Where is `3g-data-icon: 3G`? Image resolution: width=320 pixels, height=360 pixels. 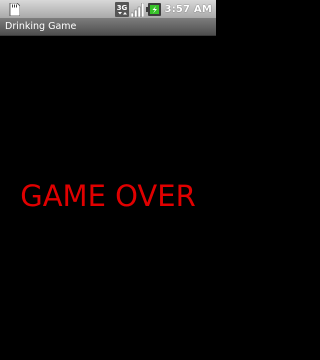 3g-data-icon: 3G is located at coordinates (121, 9).